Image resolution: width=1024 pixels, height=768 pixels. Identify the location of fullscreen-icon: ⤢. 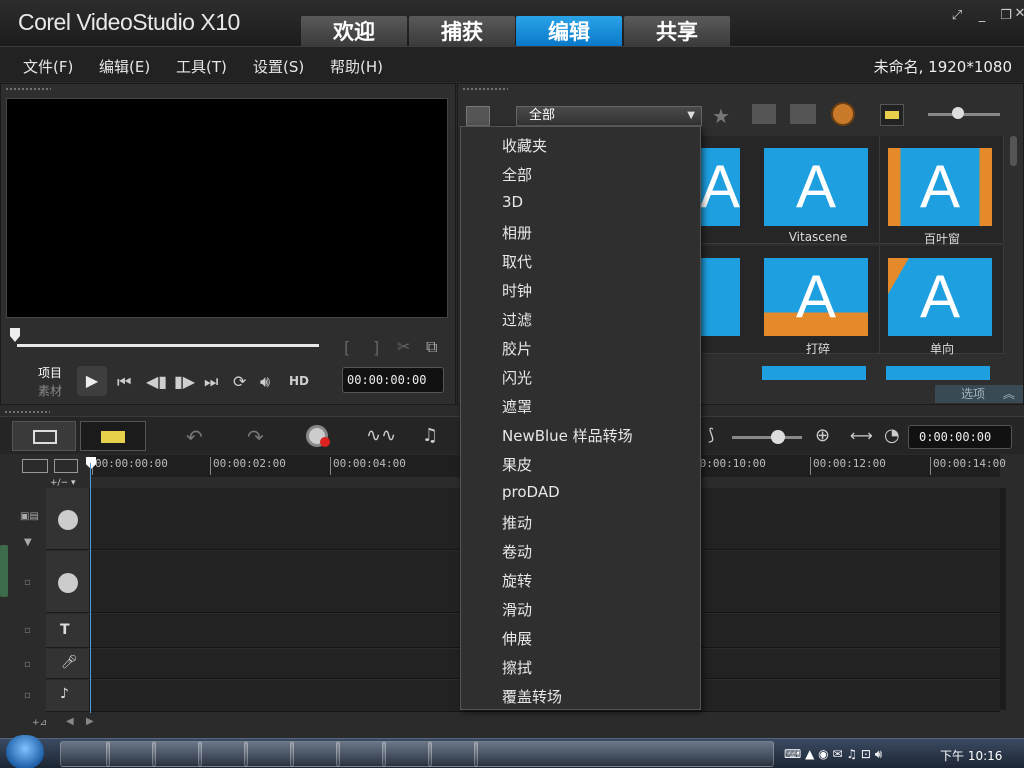
(957, 16).